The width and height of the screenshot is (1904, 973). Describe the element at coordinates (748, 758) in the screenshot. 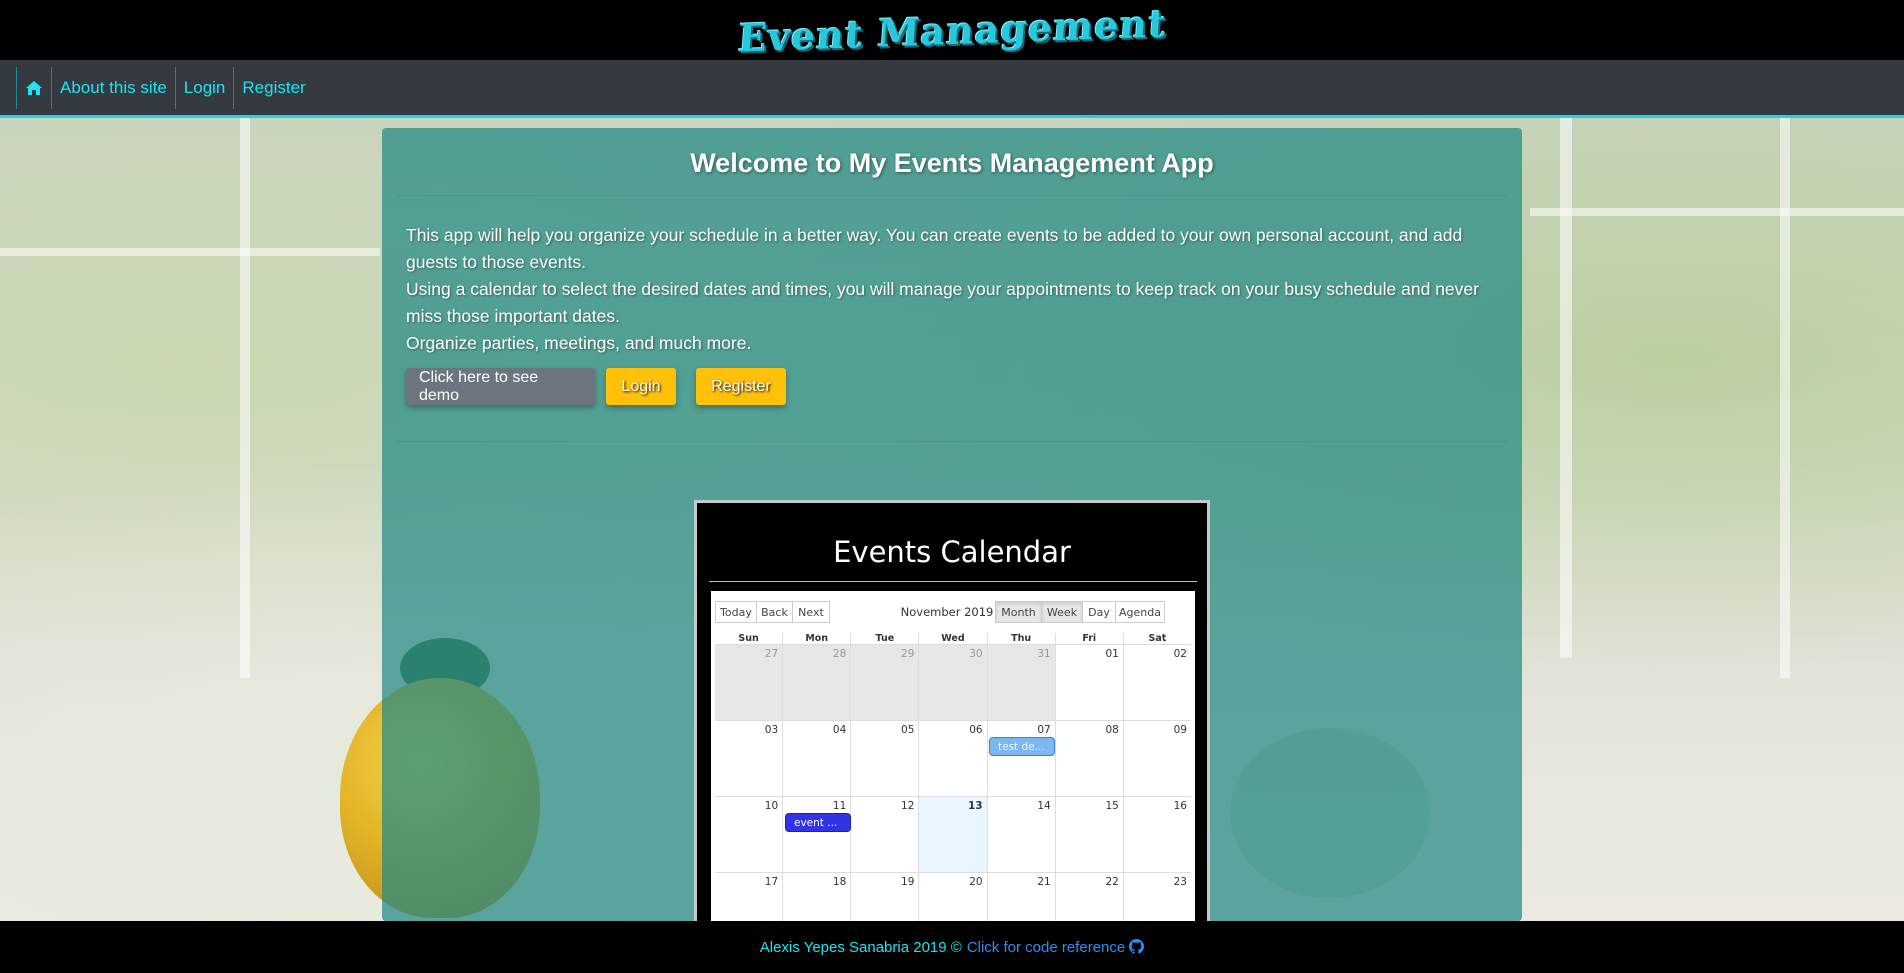

I see `calendar-day-cell: 03` at that location.